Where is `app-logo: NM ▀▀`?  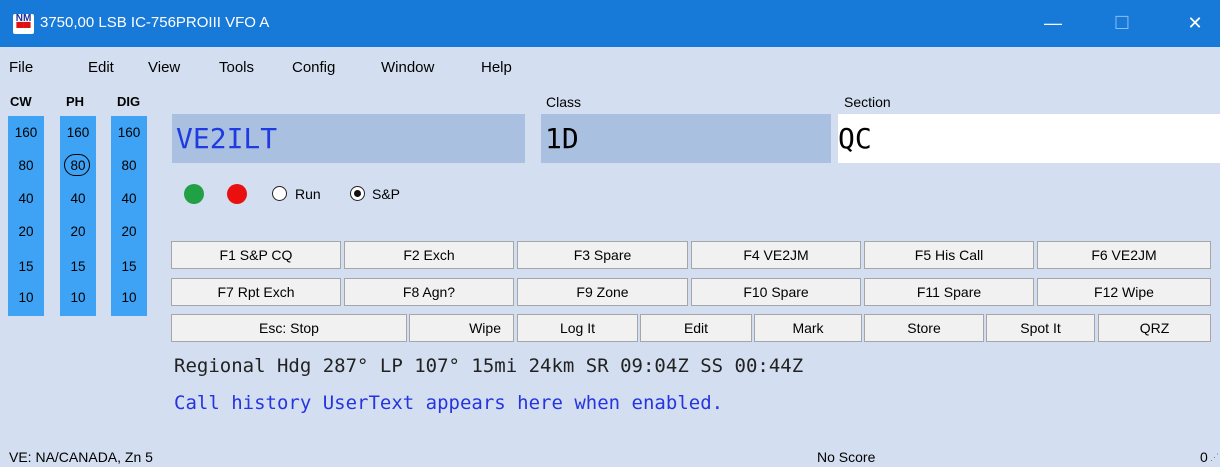
app-logo: NM ▀▀ is located at coordinates (23, 24).